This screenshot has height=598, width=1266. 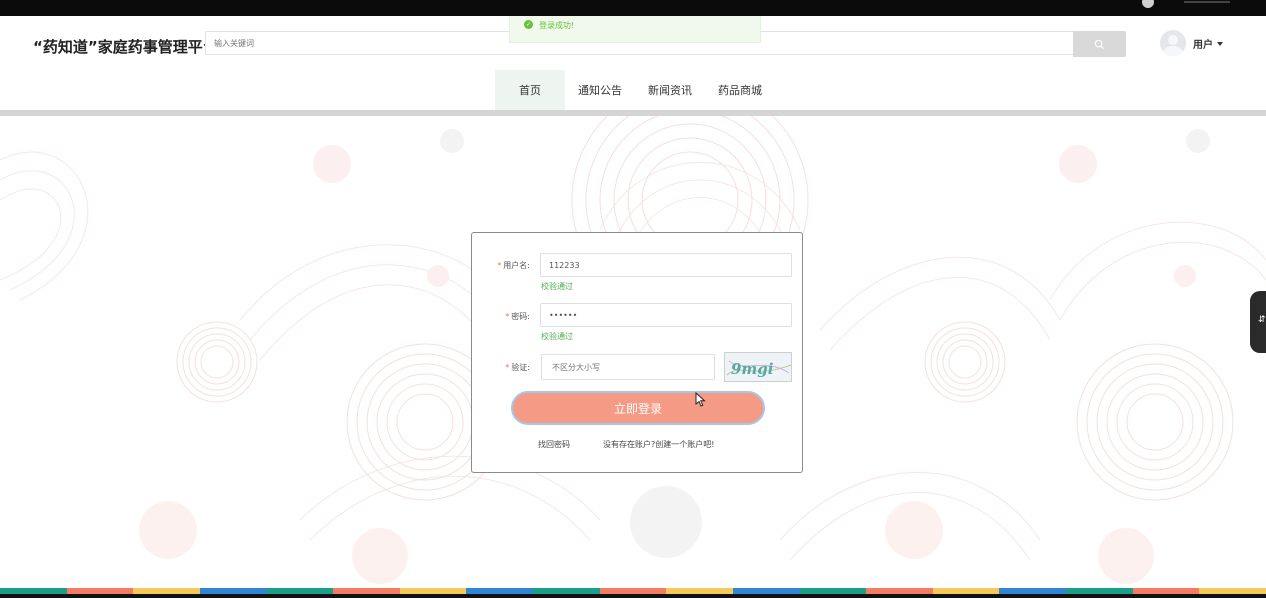 I want to click on toast-message: 登录成功!, so click(x=557, y=25).